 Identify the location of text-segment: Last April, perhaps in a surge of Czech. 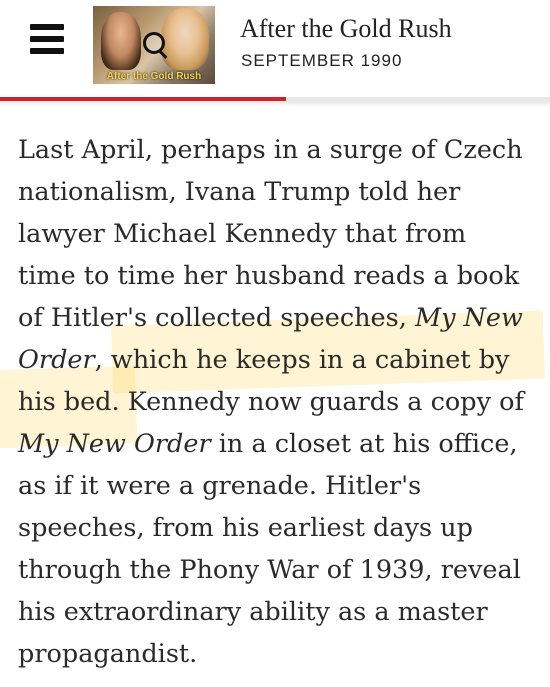
(270, 150).